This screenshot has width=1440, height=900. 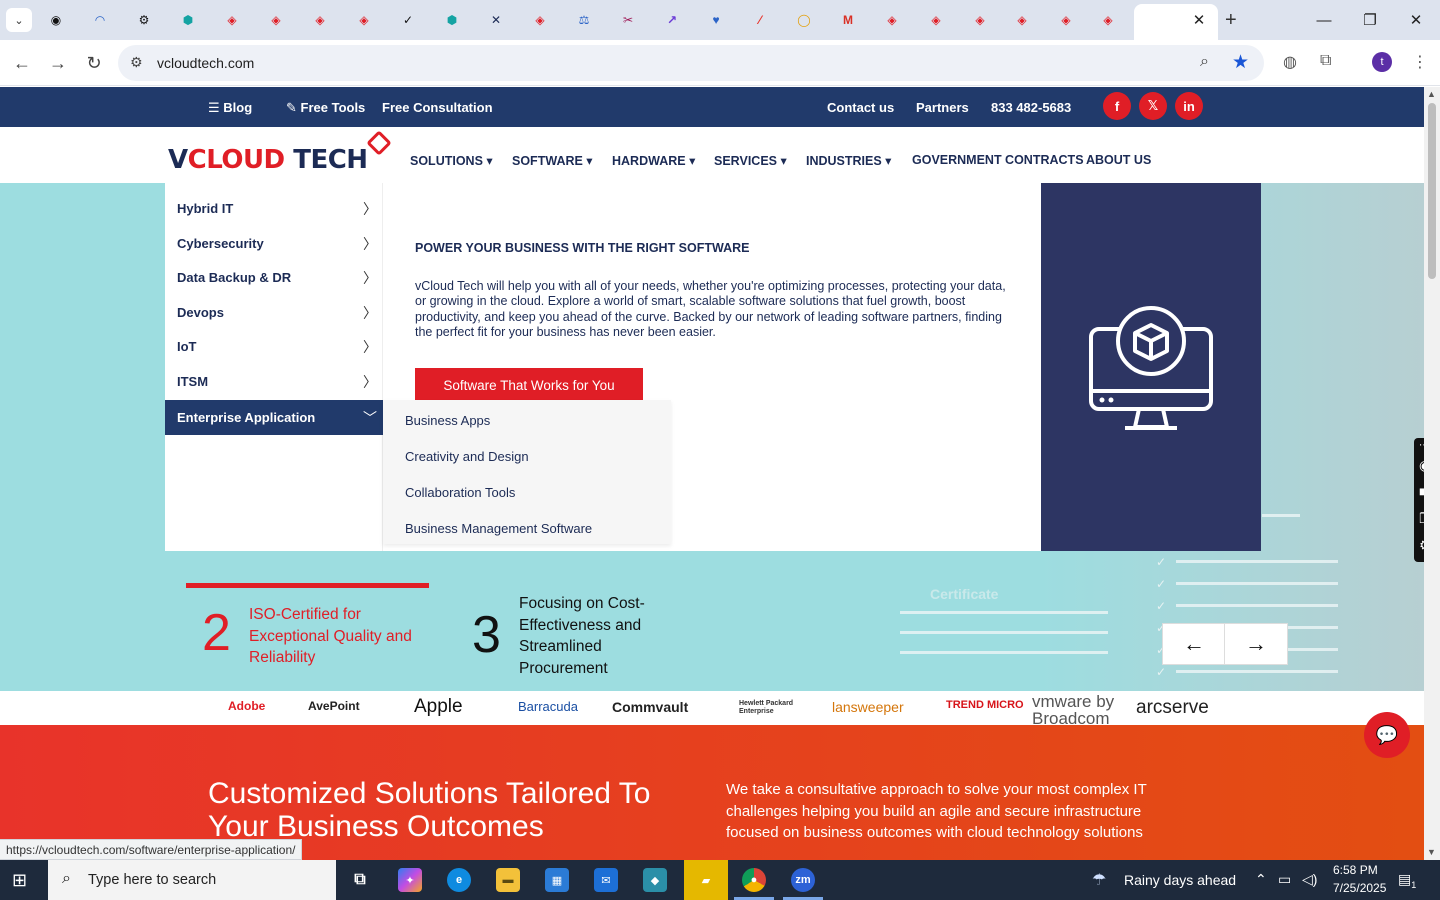 What do you see at coordinates (606, 880) in the screenshot?
I see `mail-icon: ✉` at bounding box center [606, 880].